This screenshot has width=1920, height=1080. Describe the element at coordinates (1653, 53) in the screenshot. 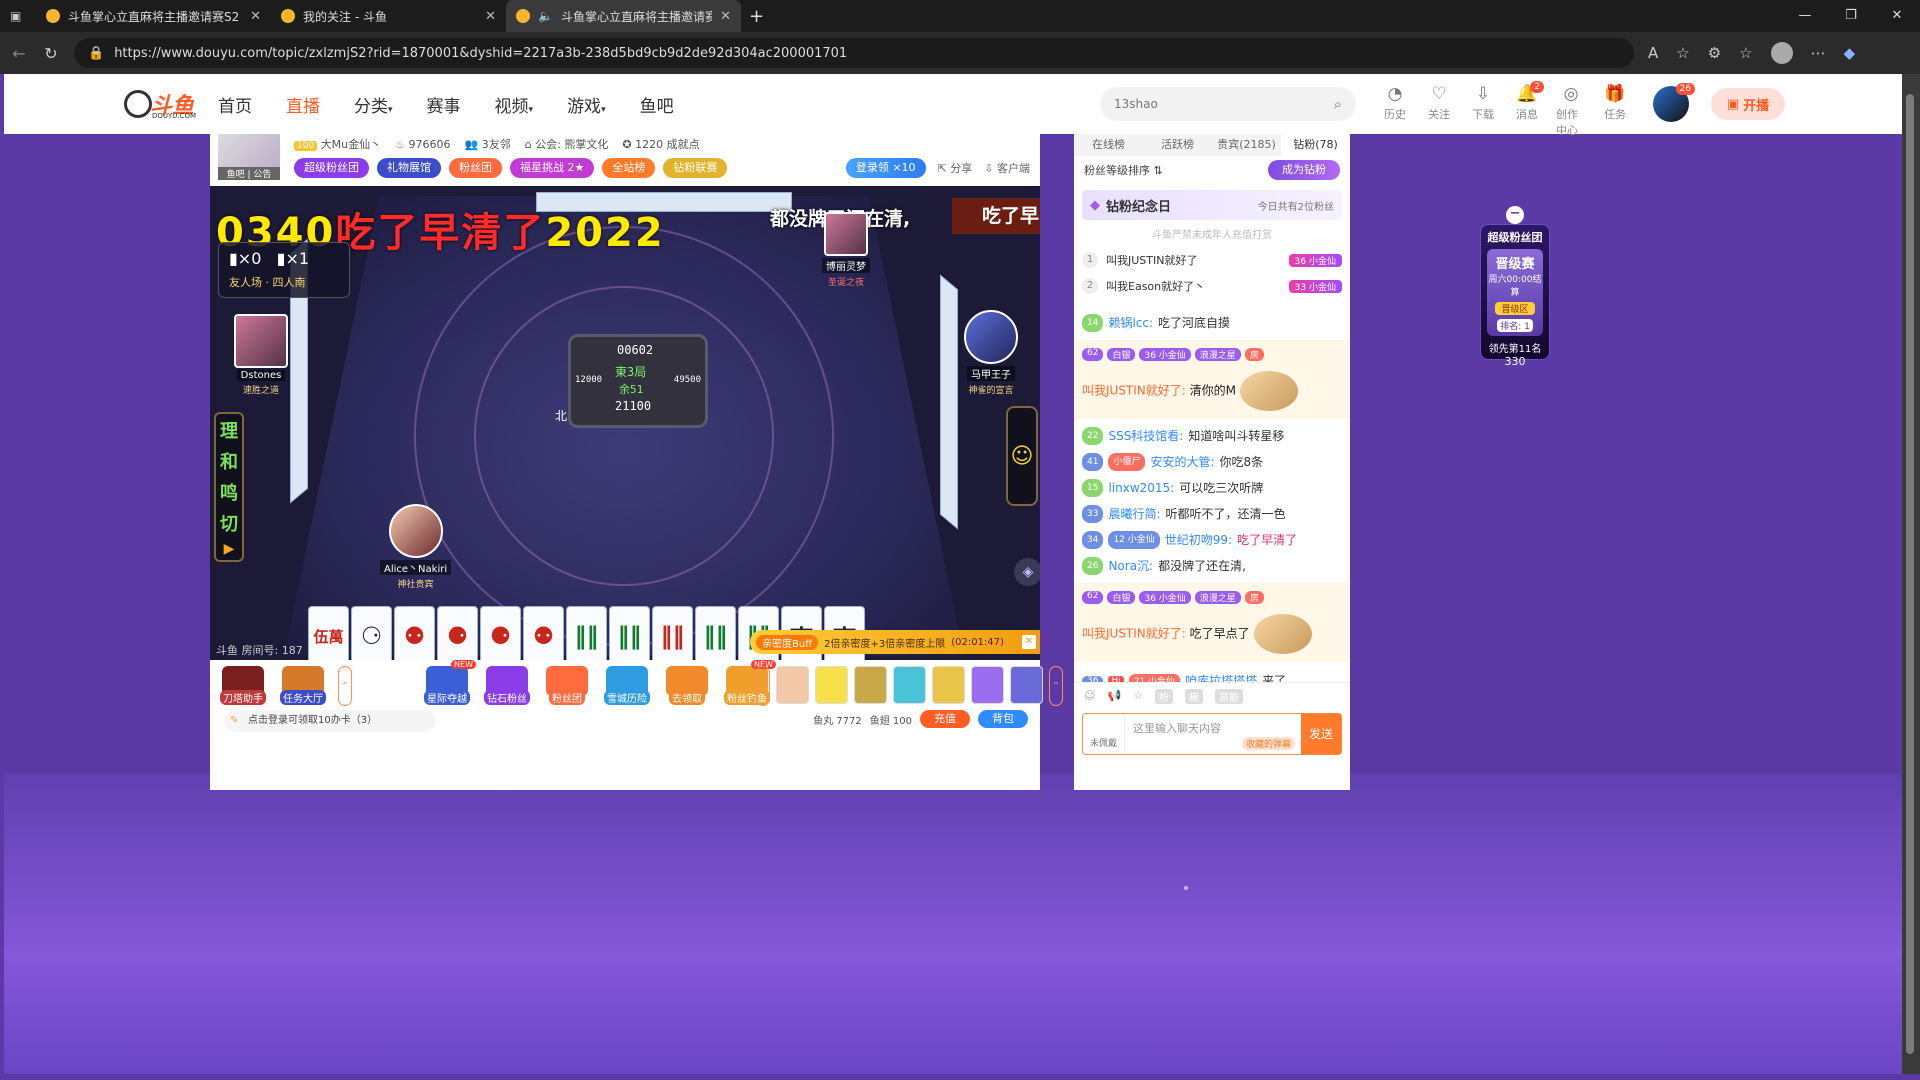

I see `read-aloud-icon: A` at that location.